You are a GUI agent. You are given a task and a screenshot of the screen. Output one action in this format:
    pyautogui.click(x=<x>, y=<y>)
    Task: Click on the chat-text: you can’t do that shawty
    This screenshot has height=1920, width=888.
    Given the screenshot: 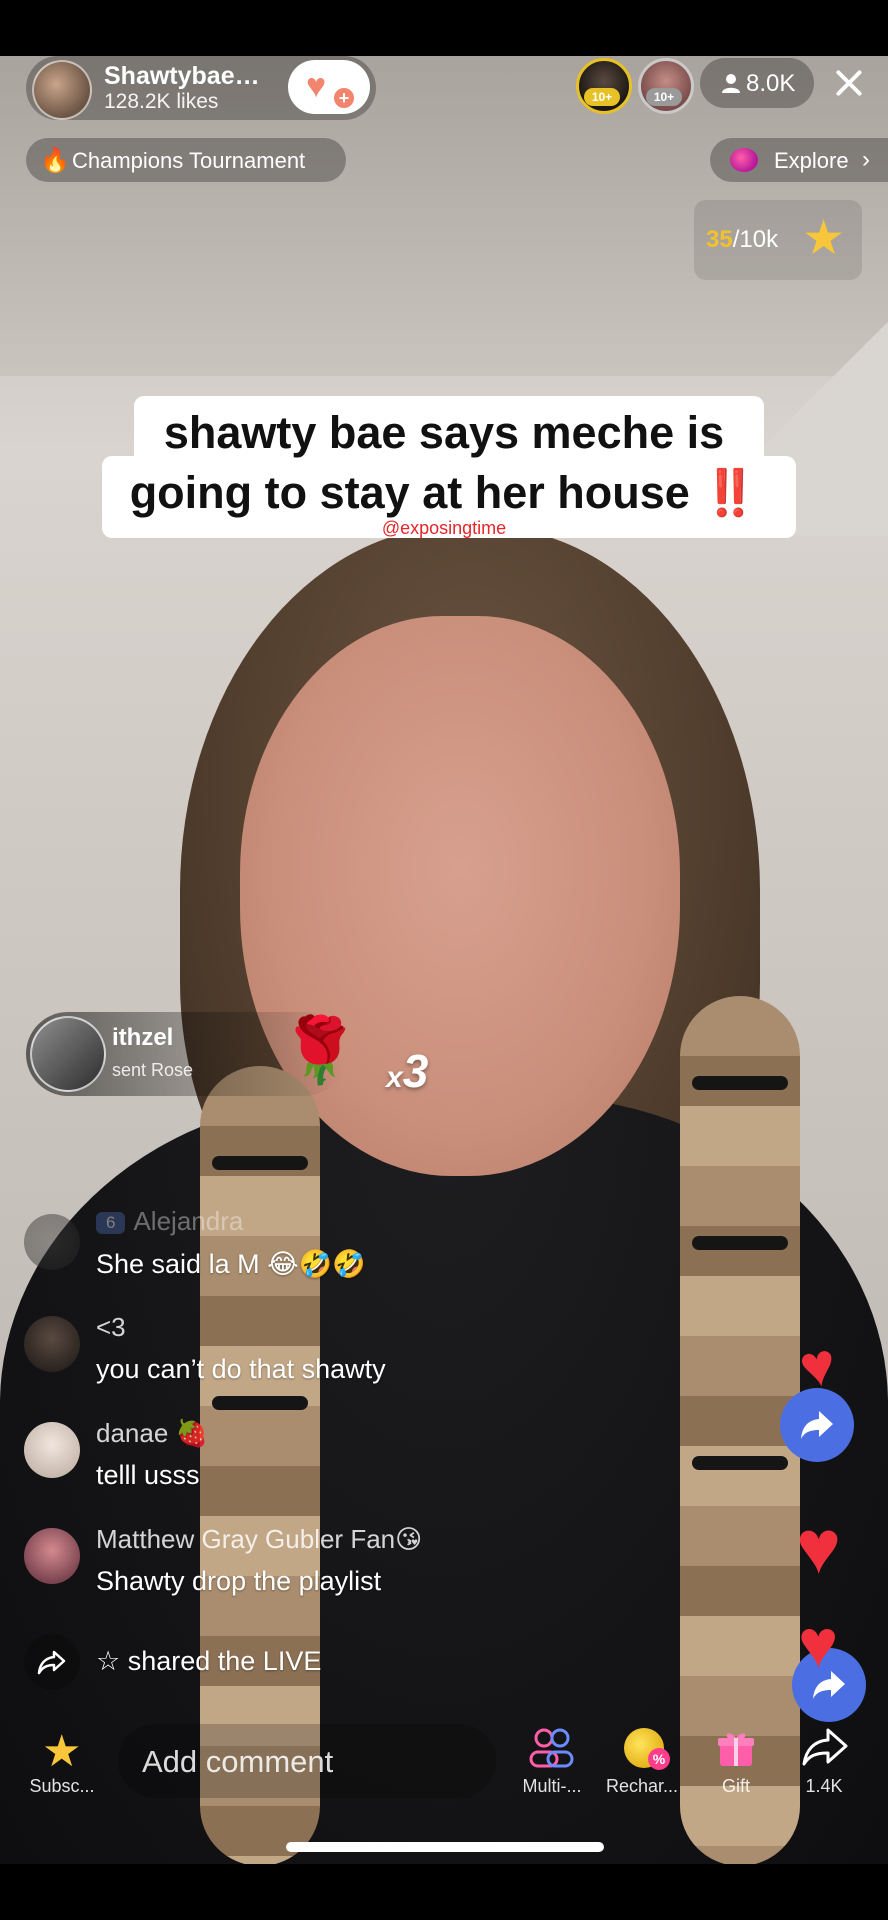 What is the action you would take?
    pyautogui.click(x=241, y=1369)
    